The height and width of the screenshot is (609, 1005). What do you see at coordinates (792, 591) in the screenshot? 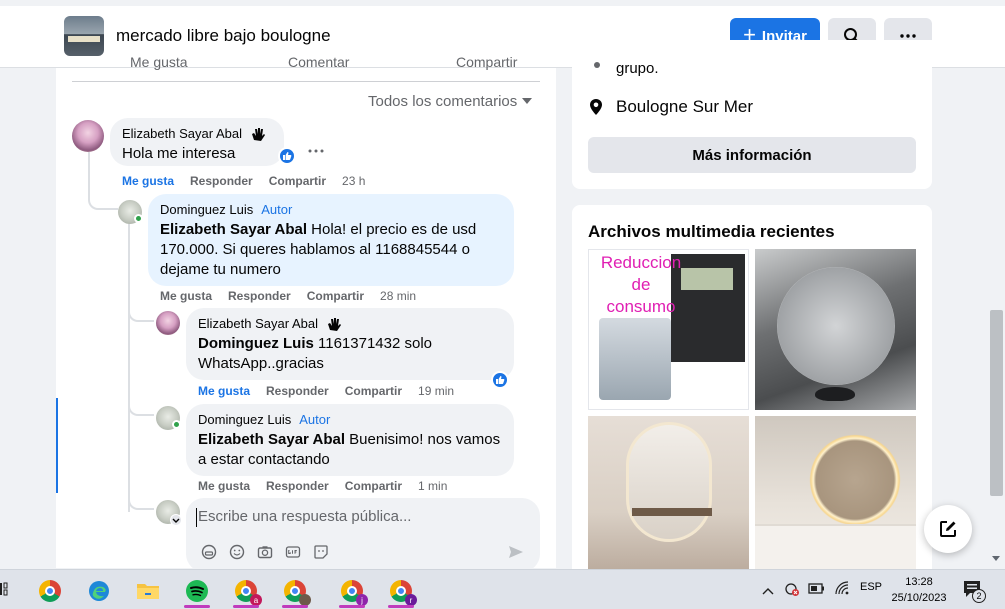
I see `network-warning-tray` at bounding box center [792, 591].